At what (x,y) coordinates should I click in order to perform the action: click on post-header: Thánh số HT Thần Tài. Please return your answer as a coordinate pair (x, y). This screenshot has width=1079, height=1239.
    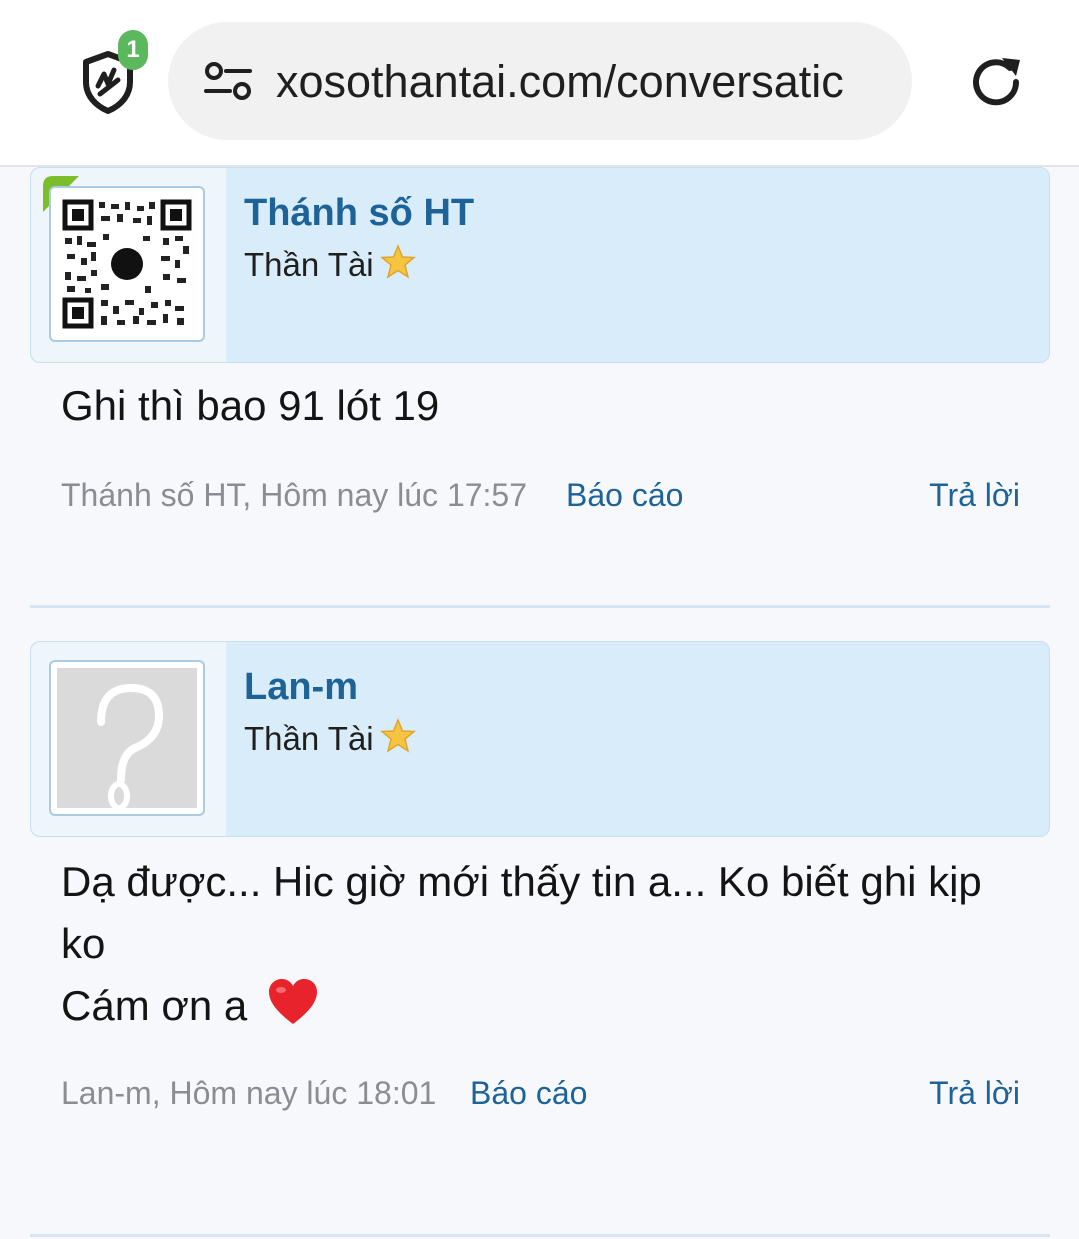
    Looking at the image, I should click on (540, 265).